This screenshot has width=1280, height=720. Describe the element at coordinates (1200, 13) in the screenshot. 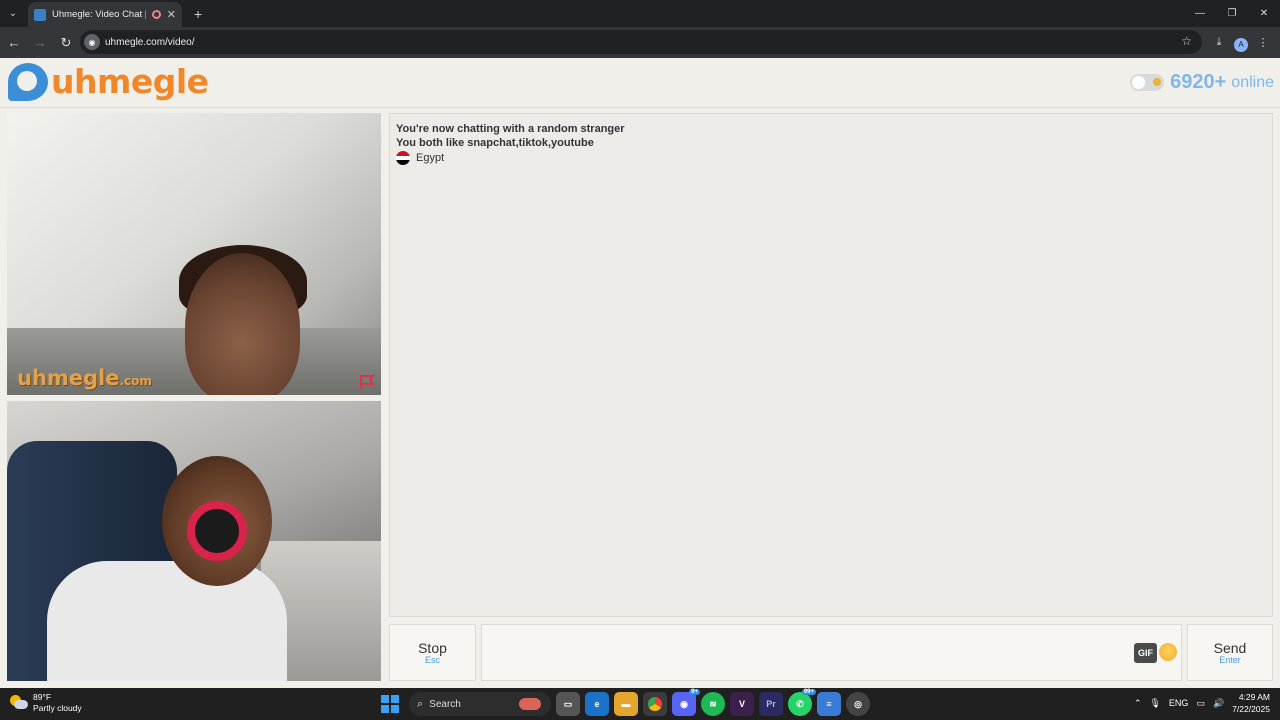

I see `minimize-button: —` at that location.